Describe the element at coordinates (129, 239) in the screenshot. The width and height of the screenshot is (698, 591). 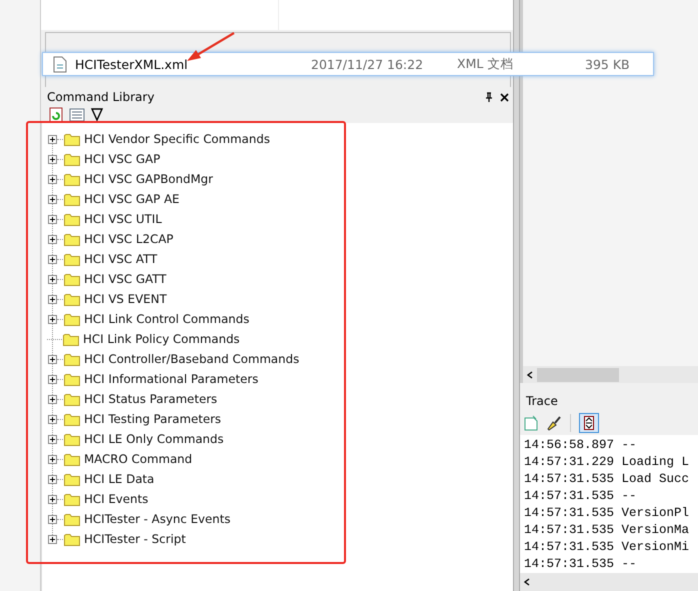
I see `tree-item: HCI VSC L2CAP` at that location.